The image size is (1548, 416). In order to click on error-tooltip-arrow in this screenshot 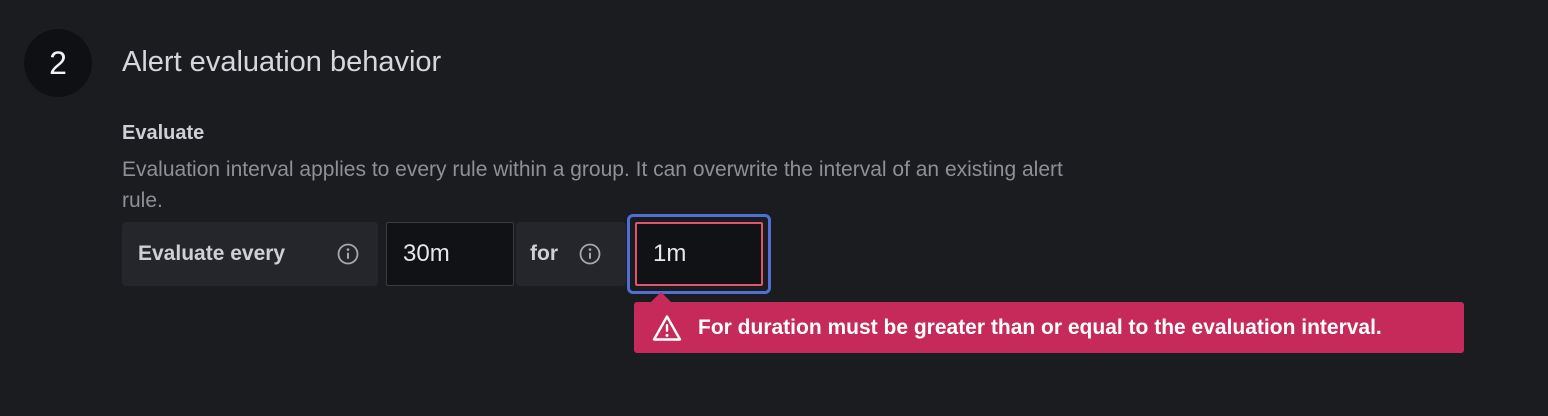, I will do `click(661, 297)`.